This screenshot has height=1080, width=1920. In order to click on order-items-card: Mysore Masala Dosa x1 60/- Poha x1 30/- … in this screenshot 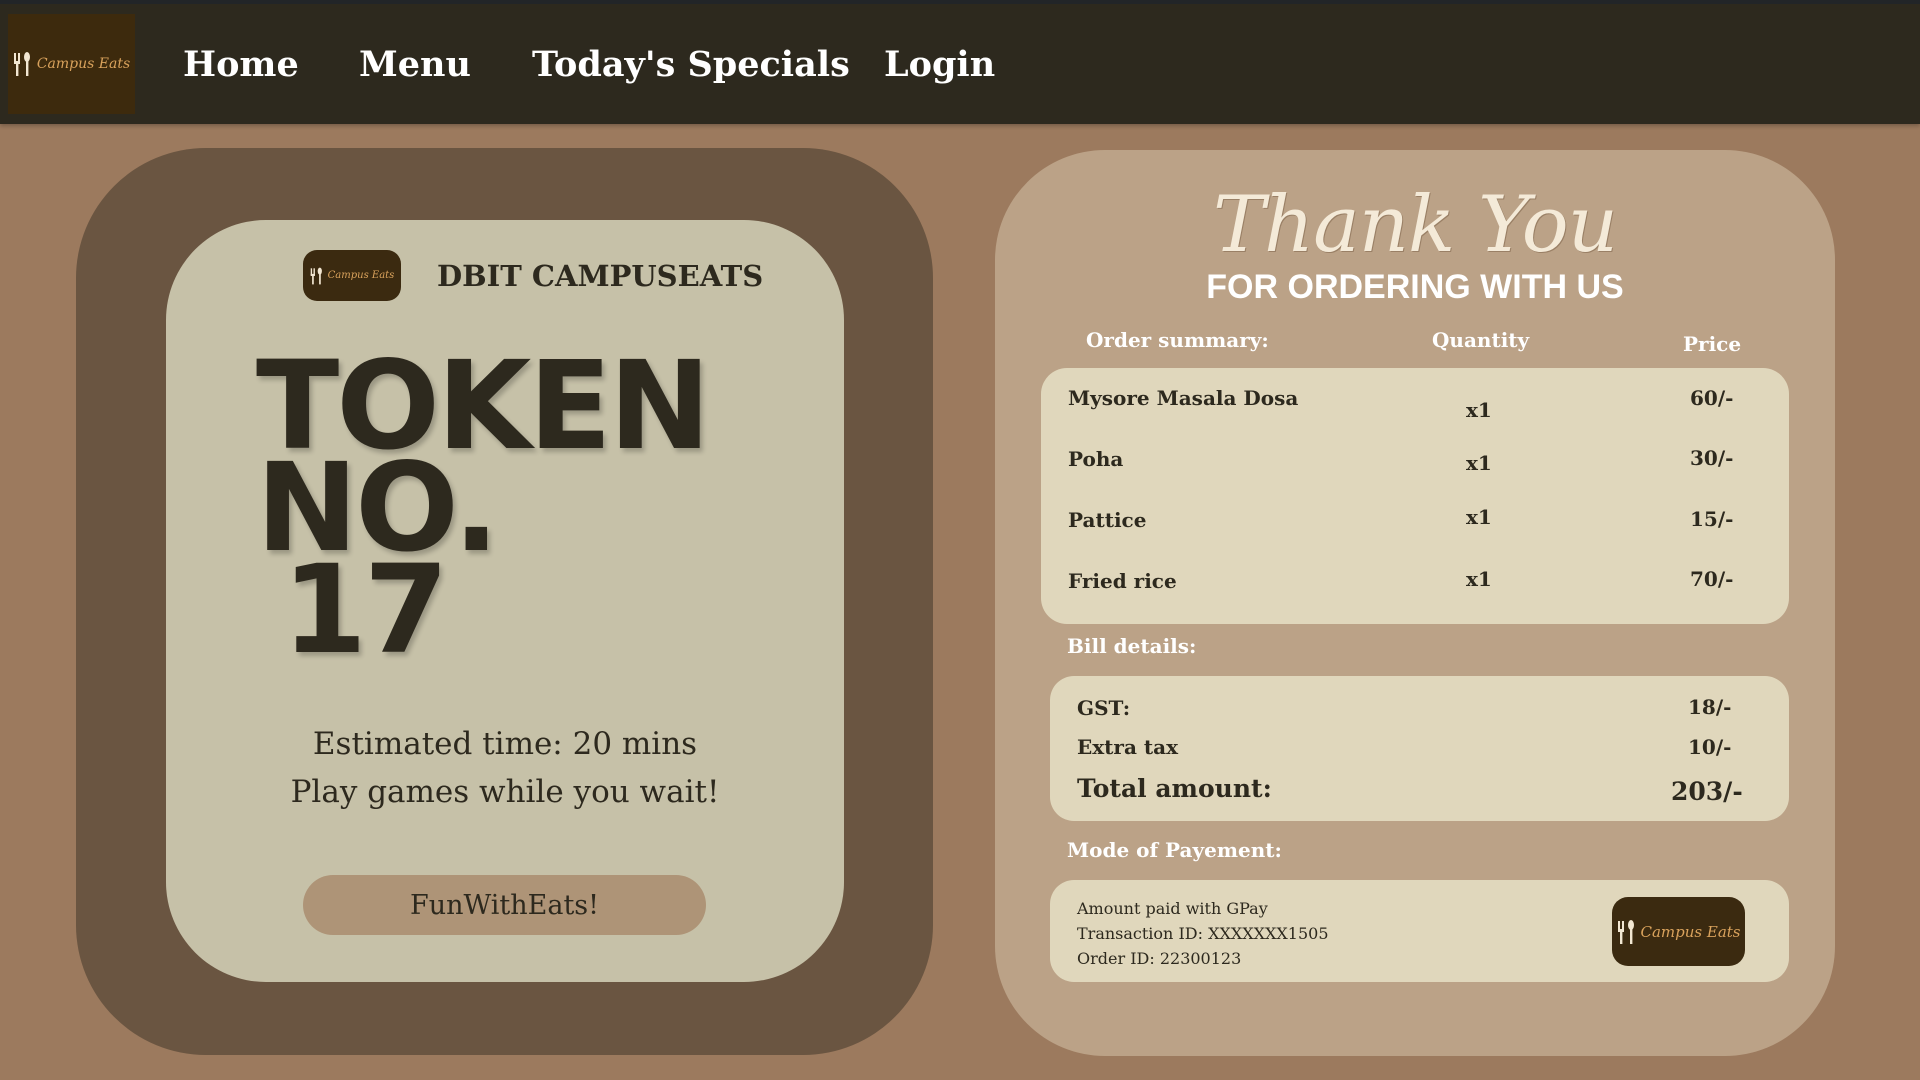, I will do `click(1415, 496)`.